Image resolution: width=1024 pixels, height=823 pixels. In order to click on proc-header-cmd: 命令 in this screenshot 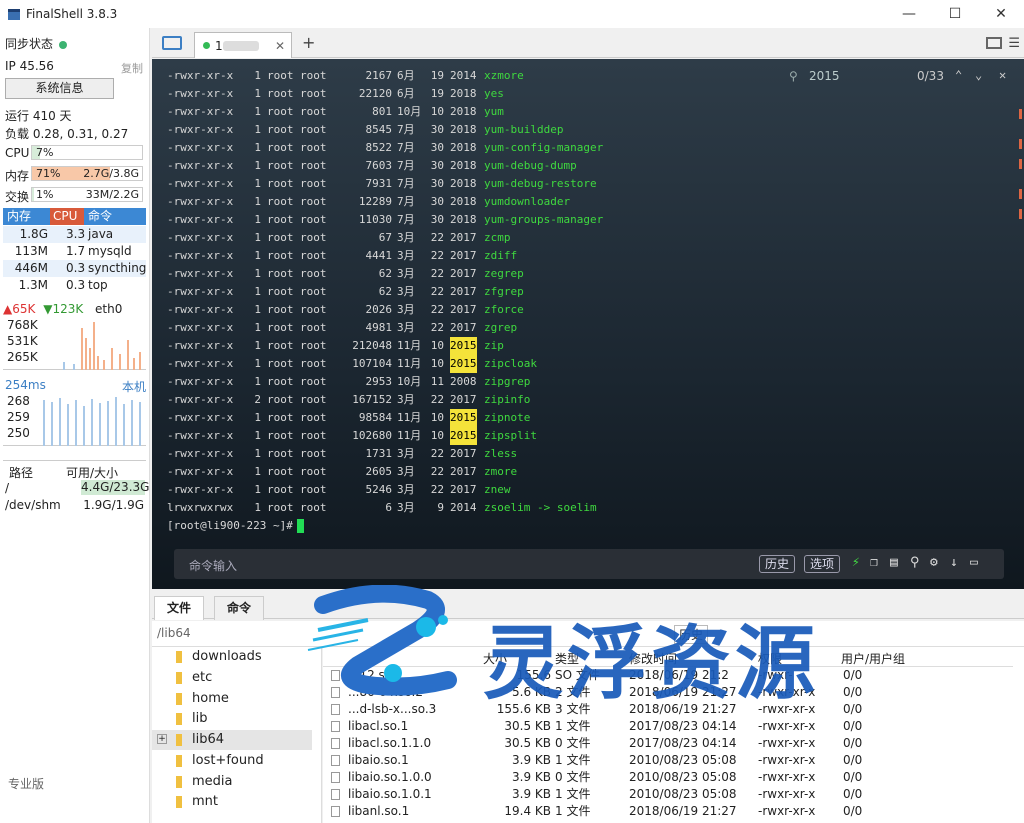, I will do `click(98, 216)`.